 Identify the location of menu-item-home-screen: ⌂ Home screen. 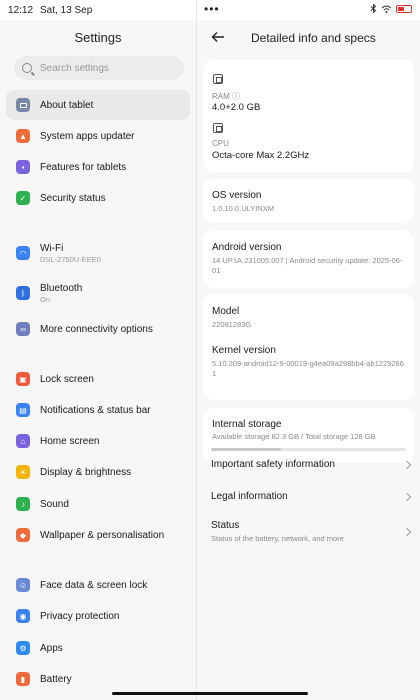
(98, 441).